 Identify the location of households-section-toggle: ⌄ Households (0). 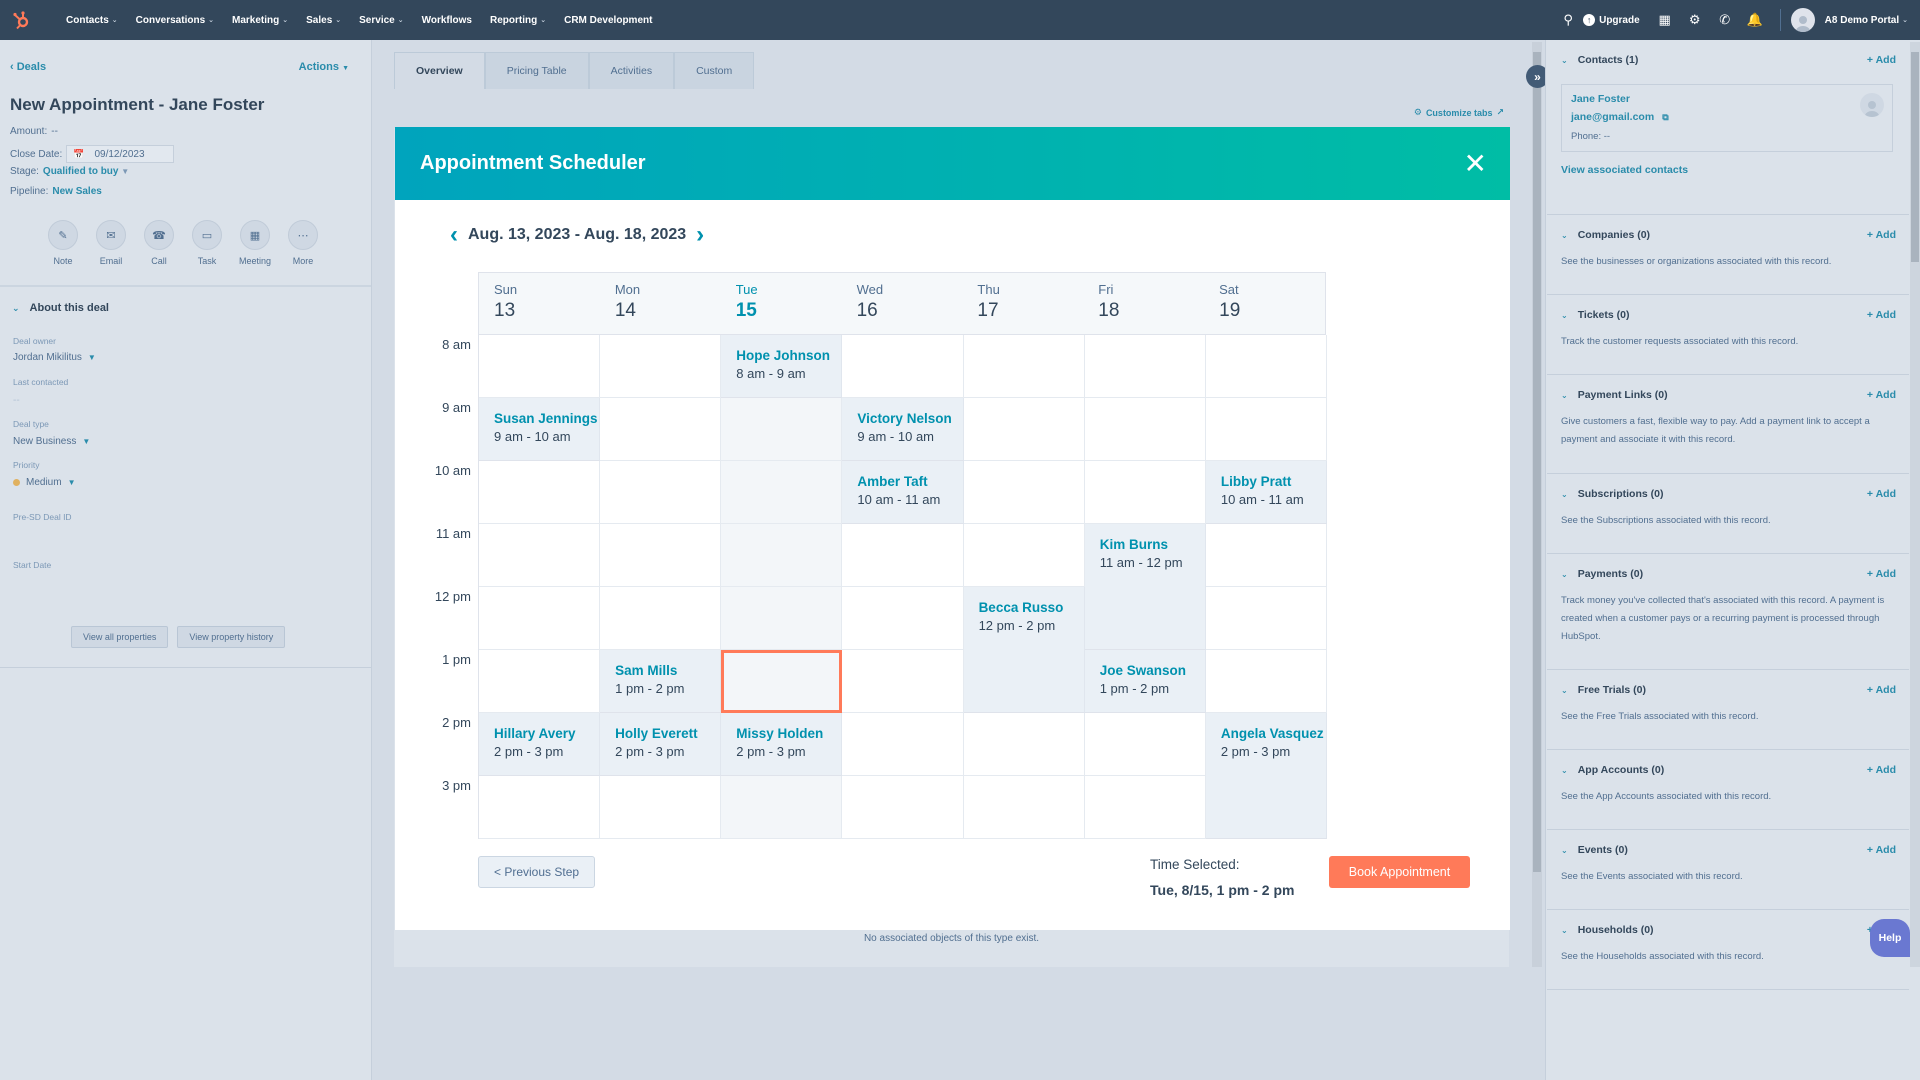
(1607, 930).